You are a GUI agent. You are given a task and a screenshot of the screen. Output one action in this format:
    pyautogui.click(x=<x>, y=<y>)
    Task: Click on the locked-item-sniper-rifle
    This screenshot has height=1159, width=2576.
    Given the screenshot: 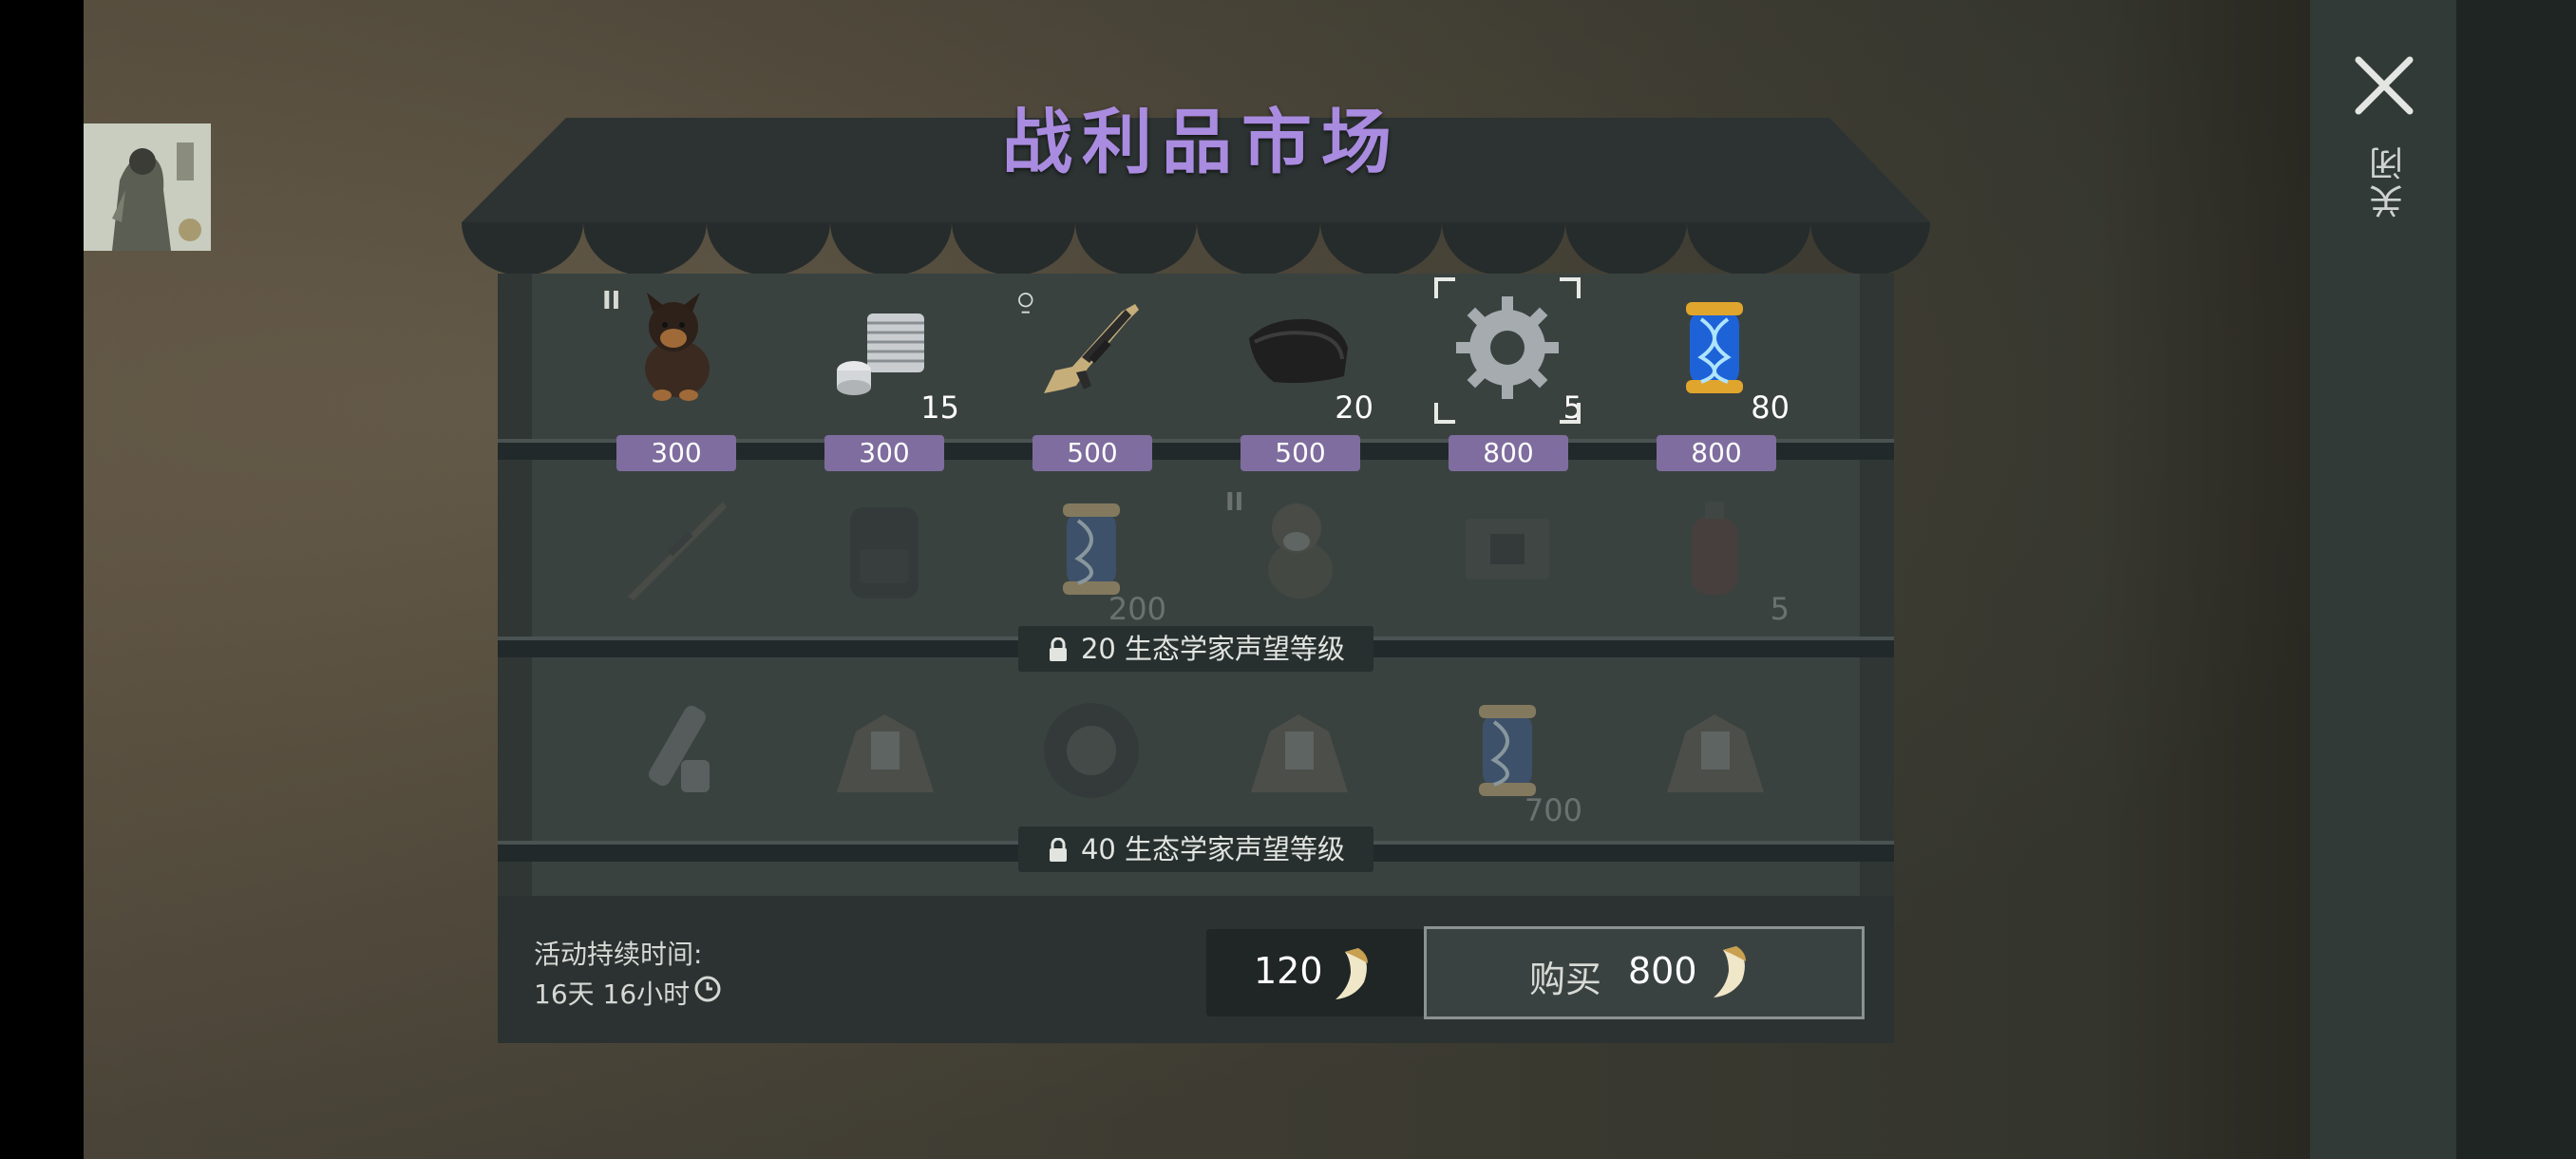 What is the action you would take?
    pyautogui.click(x=675, y=555)
    